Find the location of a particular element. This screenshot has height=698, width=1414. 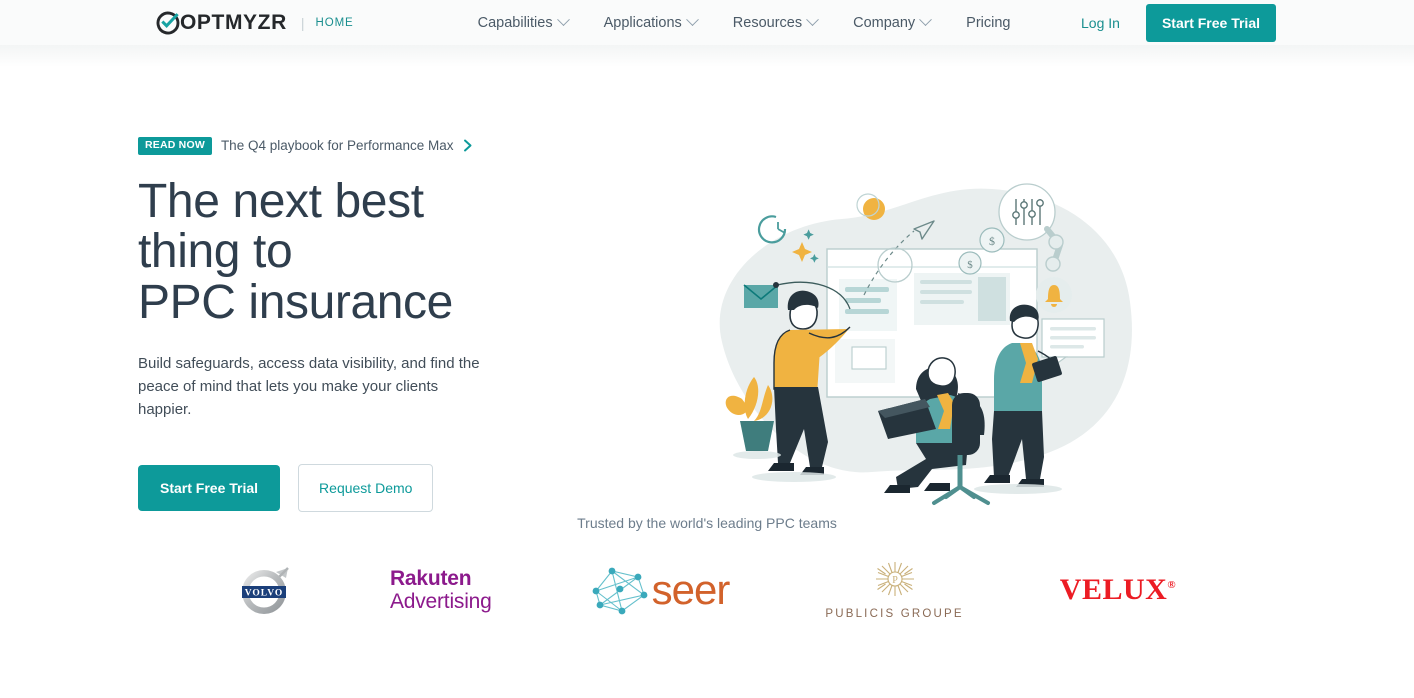

promo-badge: READ NOW is located at coordinates (175, 146).